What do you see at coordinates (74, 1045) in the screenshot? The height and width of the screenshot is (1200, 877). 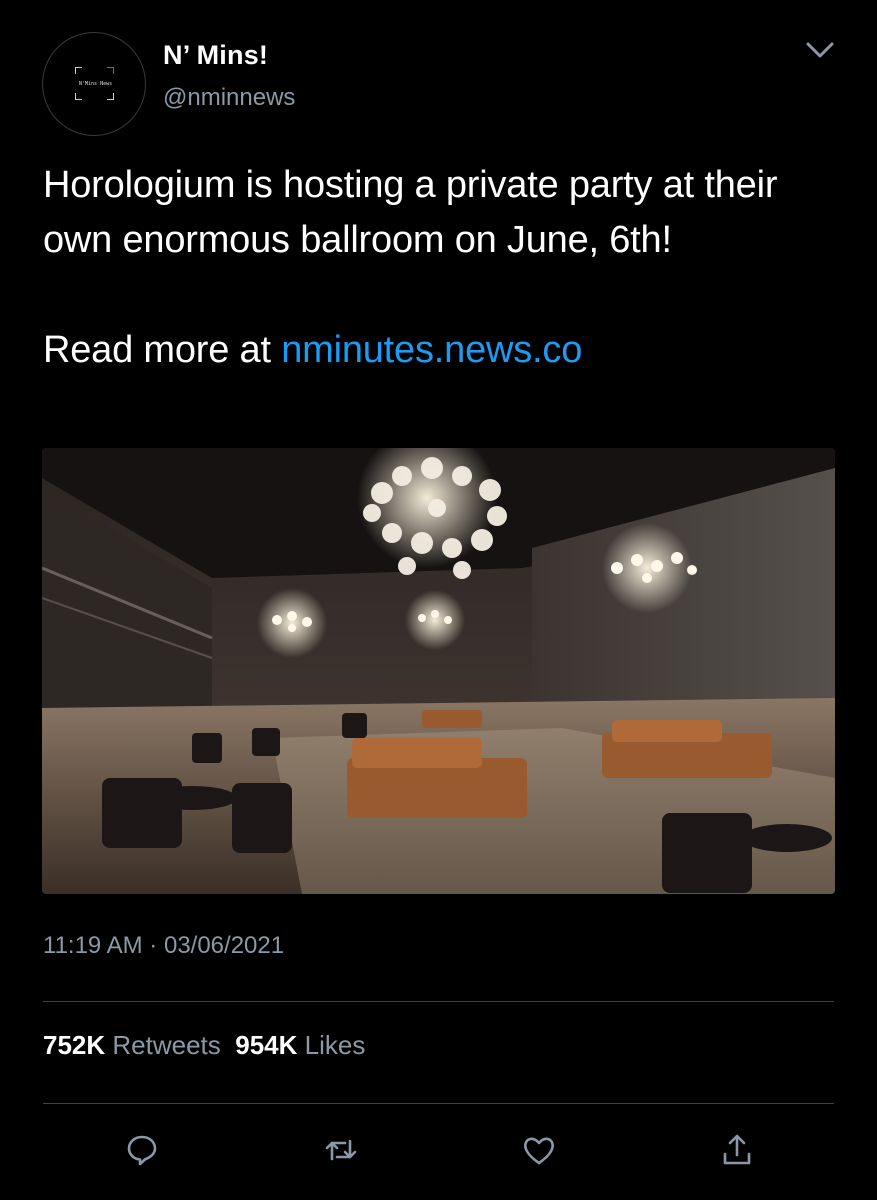 I see `retweets-count: 752K` at bounding box center [74, 1045].